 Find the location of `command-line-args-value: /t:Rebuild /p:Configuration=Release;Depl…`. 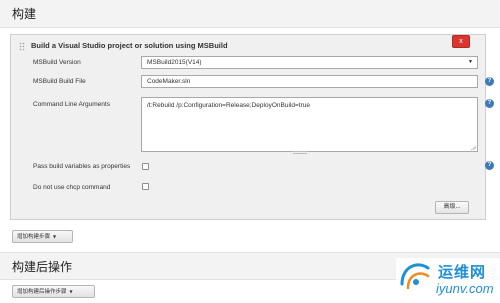

command-line-args-value: /t:Rebuild /p:Configuration=Release;Depl… is located at coordinates (228, 105).